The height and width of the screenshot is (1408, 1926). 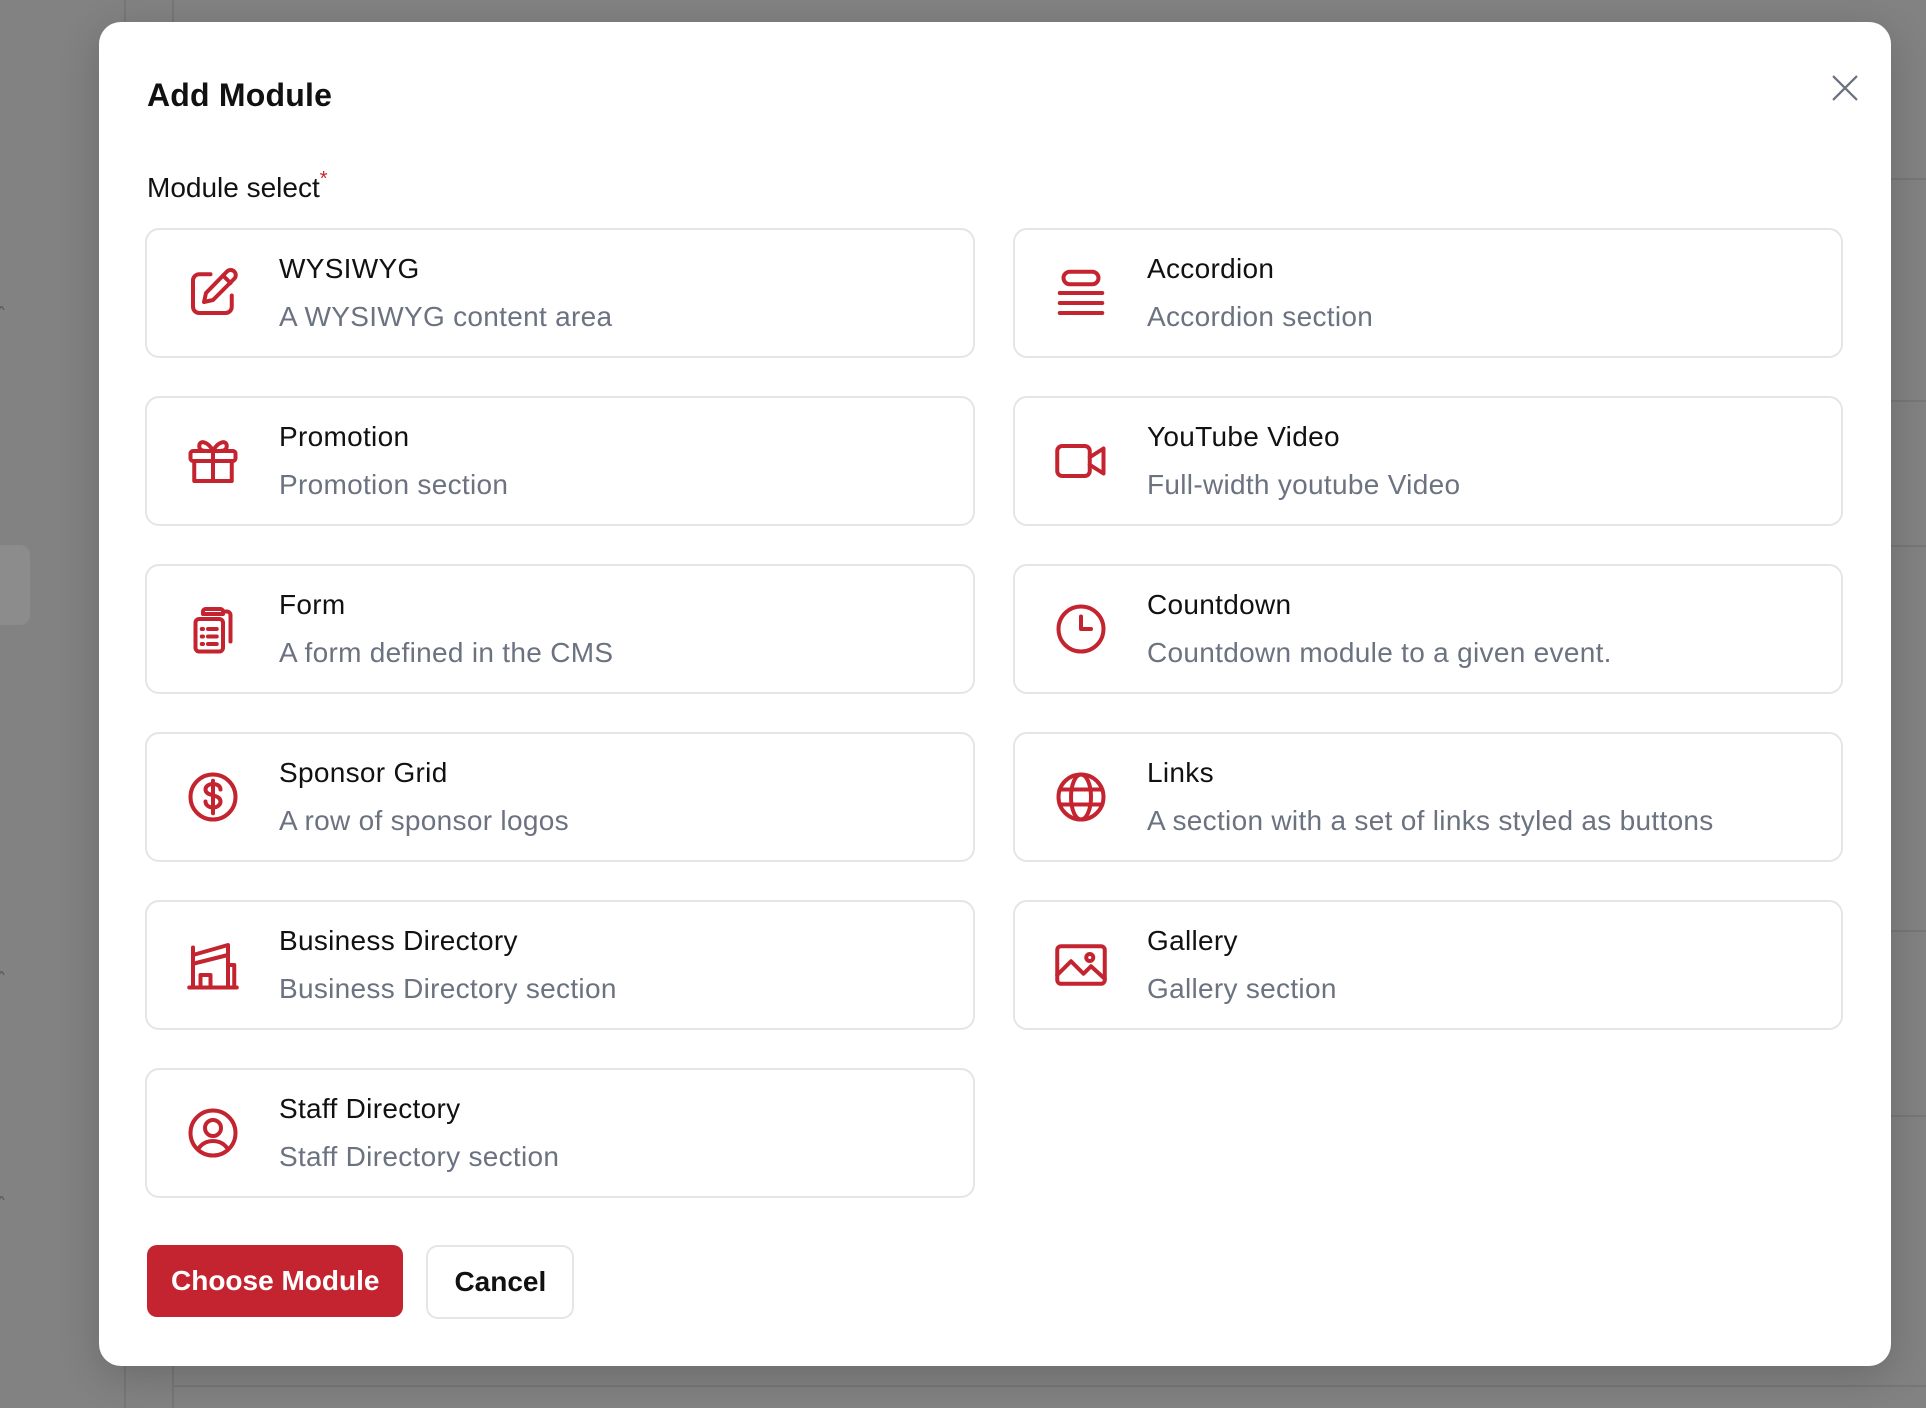 What do you see at coordinates (370, 1108) in the screenshot?
I see `module-title: Staff Directory` at bounding box center [370, 1108].